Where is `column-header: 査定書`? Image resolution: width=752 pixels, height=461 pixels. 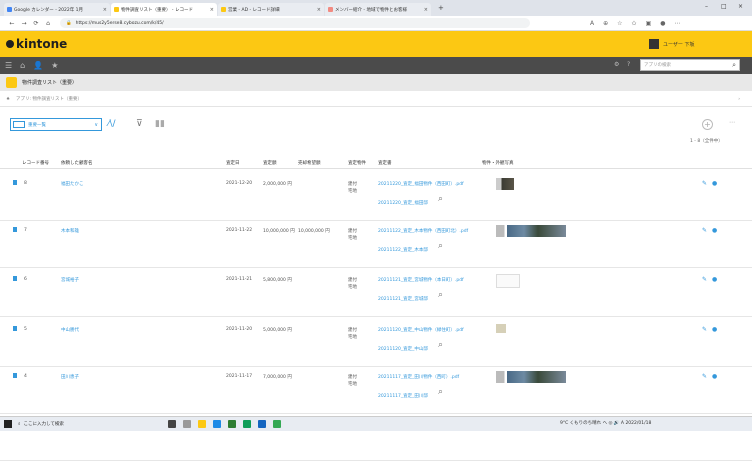 column-header: 査定書 is located at coordinates (385, 163).